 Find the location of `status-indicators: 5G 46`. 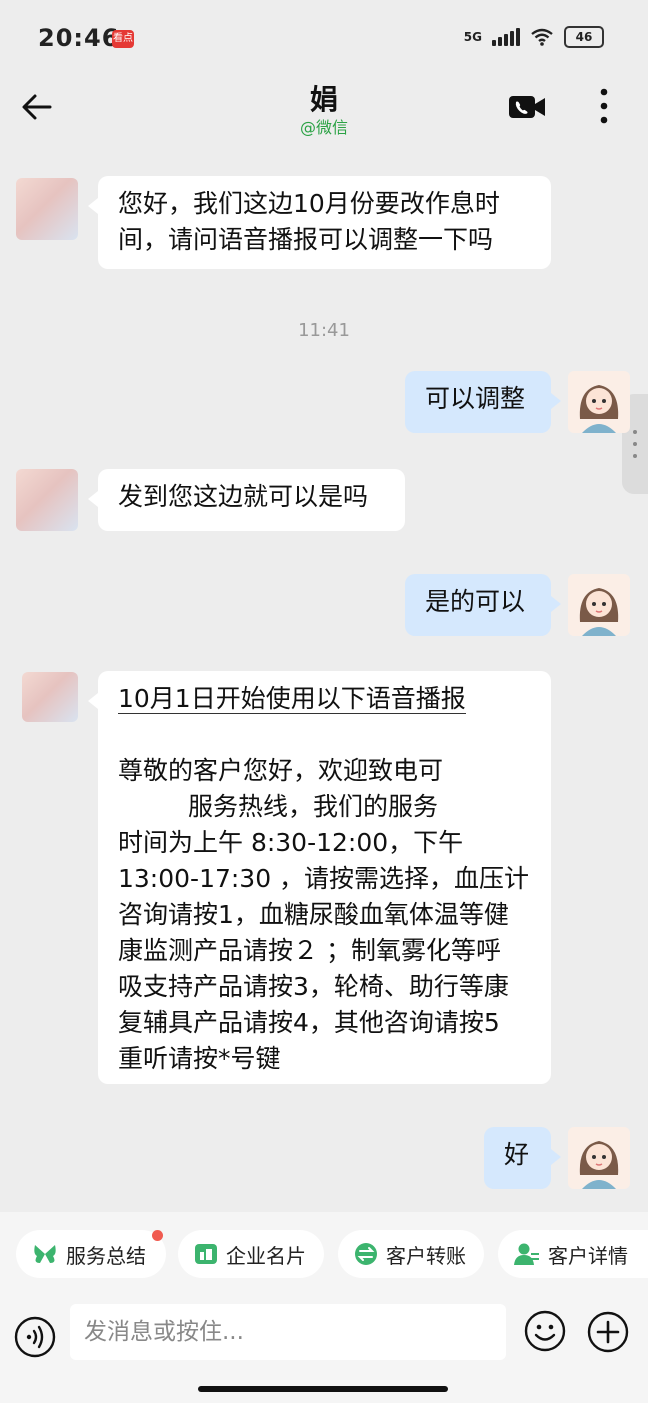

status-indicators: 5G 46 is located at coordinates (534, 37).